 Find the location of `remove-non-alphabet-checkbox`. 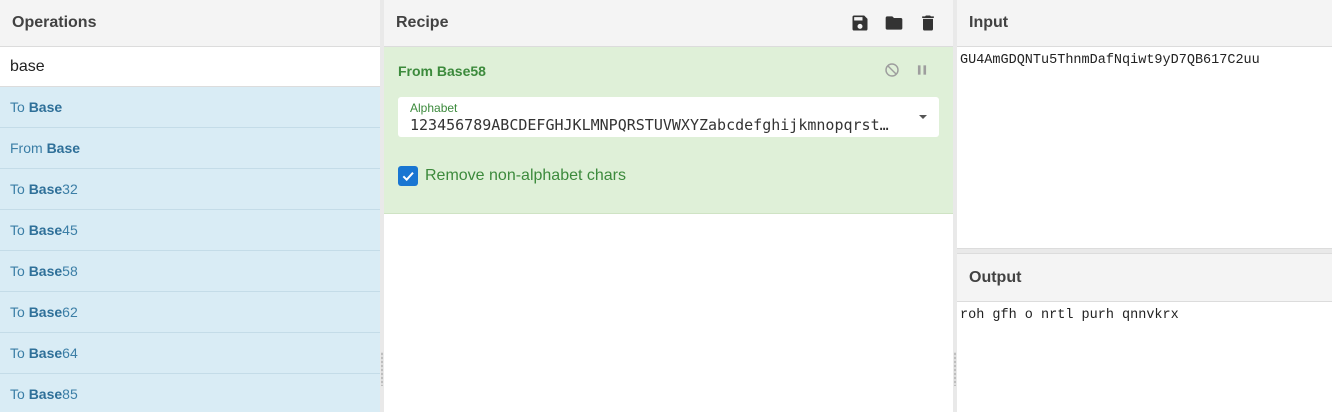

remove-non-alphabet-checkbox is located at coordinates (408, 176).